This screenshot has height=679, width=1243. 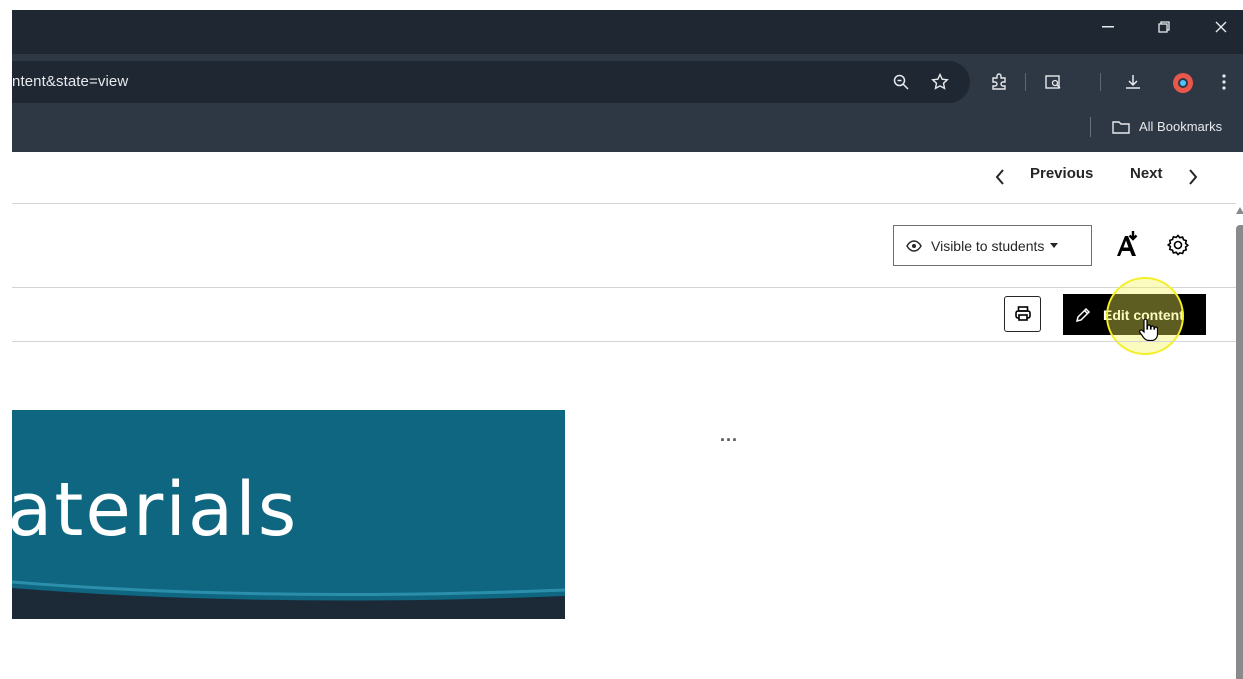 I want to click on folder-icon, so click(x=1121, y=127).